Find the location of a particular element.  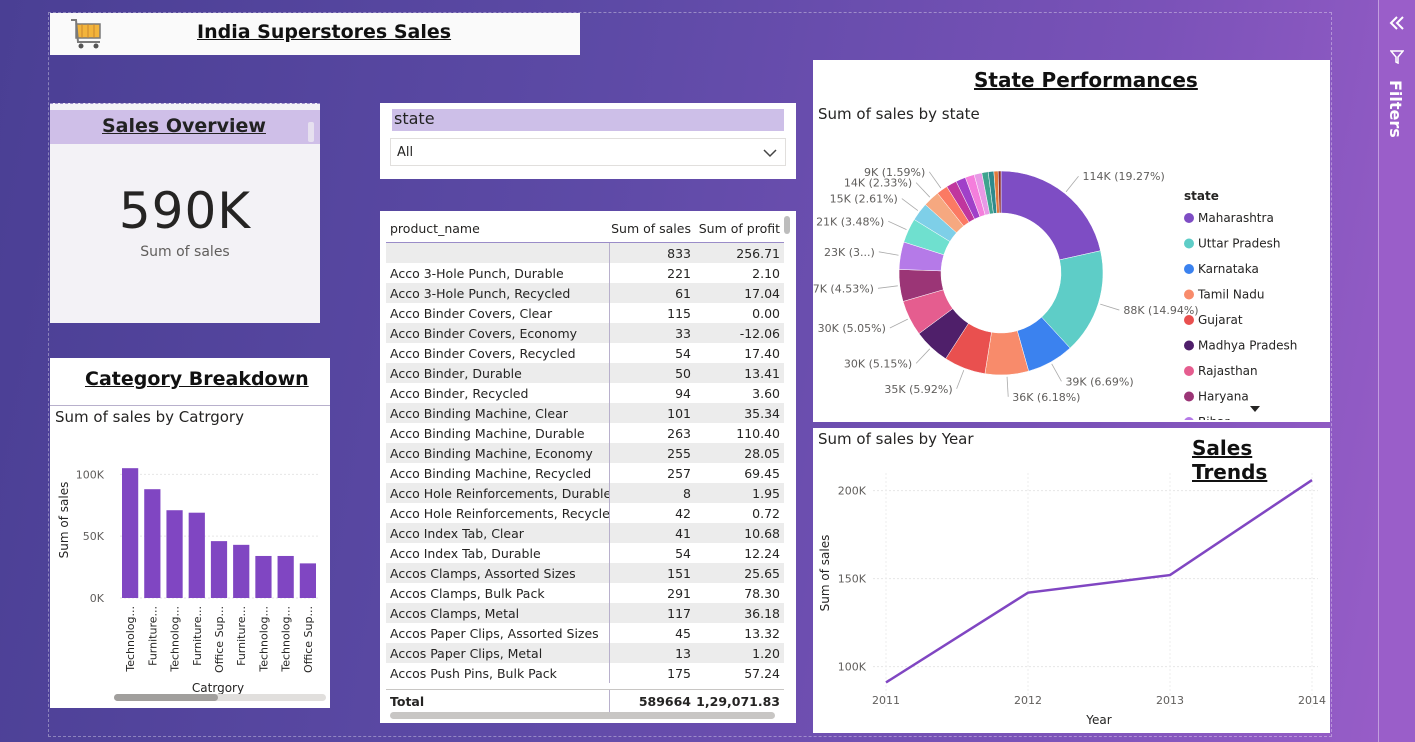

column-header-sum-of-profit: Sum of profit is located at coordinates (739, 228).